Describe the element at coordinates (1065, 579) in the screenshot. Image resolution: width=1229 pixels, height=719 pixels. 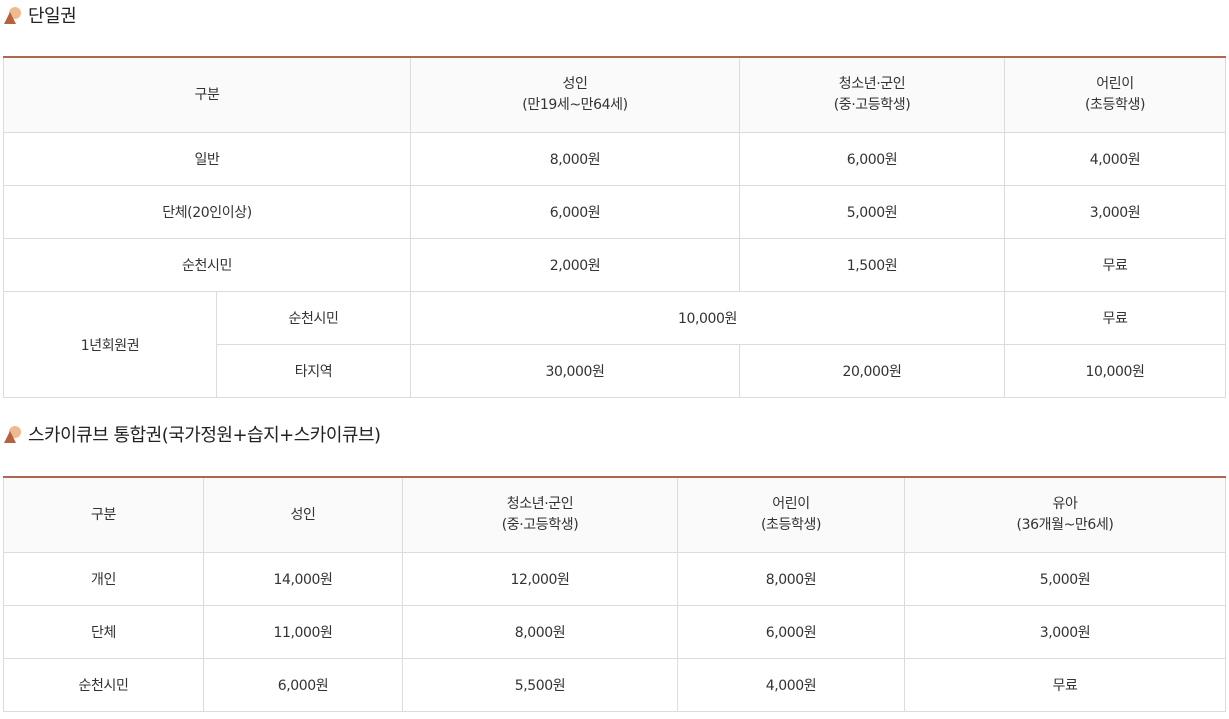
I see `price-infant: 5,000원` at that location.